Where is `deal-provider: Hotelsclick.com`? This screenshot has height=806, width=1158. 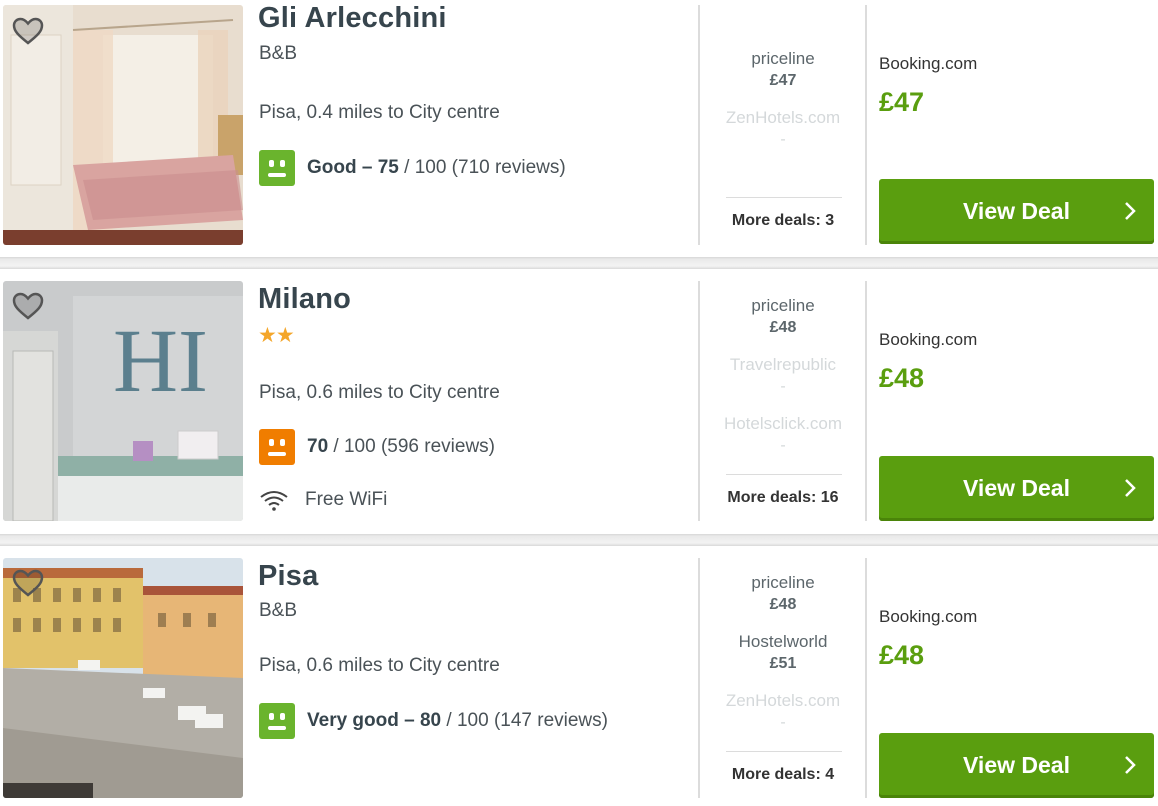 deal-provider: Hotelsclick.com is located at coordinates (783, 423).